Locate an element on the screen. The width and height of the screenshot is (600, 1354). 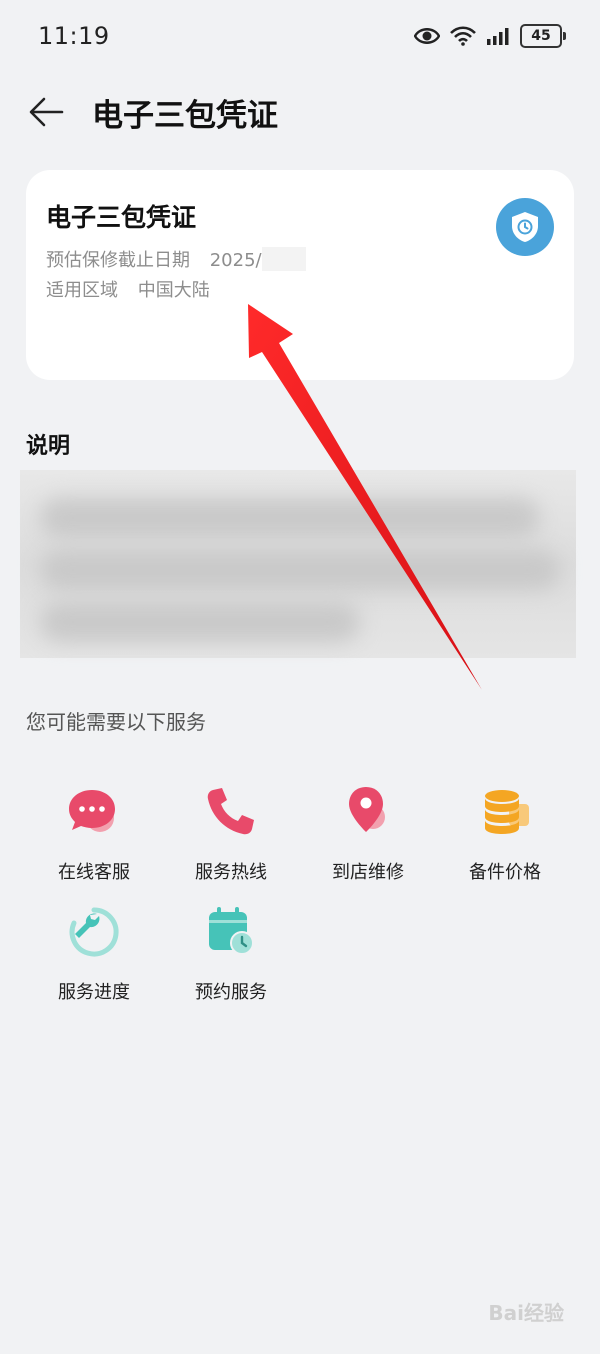
warranty-card: 电子三包凭证 预估保修截止日期 2025/ 适用区域 中国大陆 is located at coordinates (300, 275).